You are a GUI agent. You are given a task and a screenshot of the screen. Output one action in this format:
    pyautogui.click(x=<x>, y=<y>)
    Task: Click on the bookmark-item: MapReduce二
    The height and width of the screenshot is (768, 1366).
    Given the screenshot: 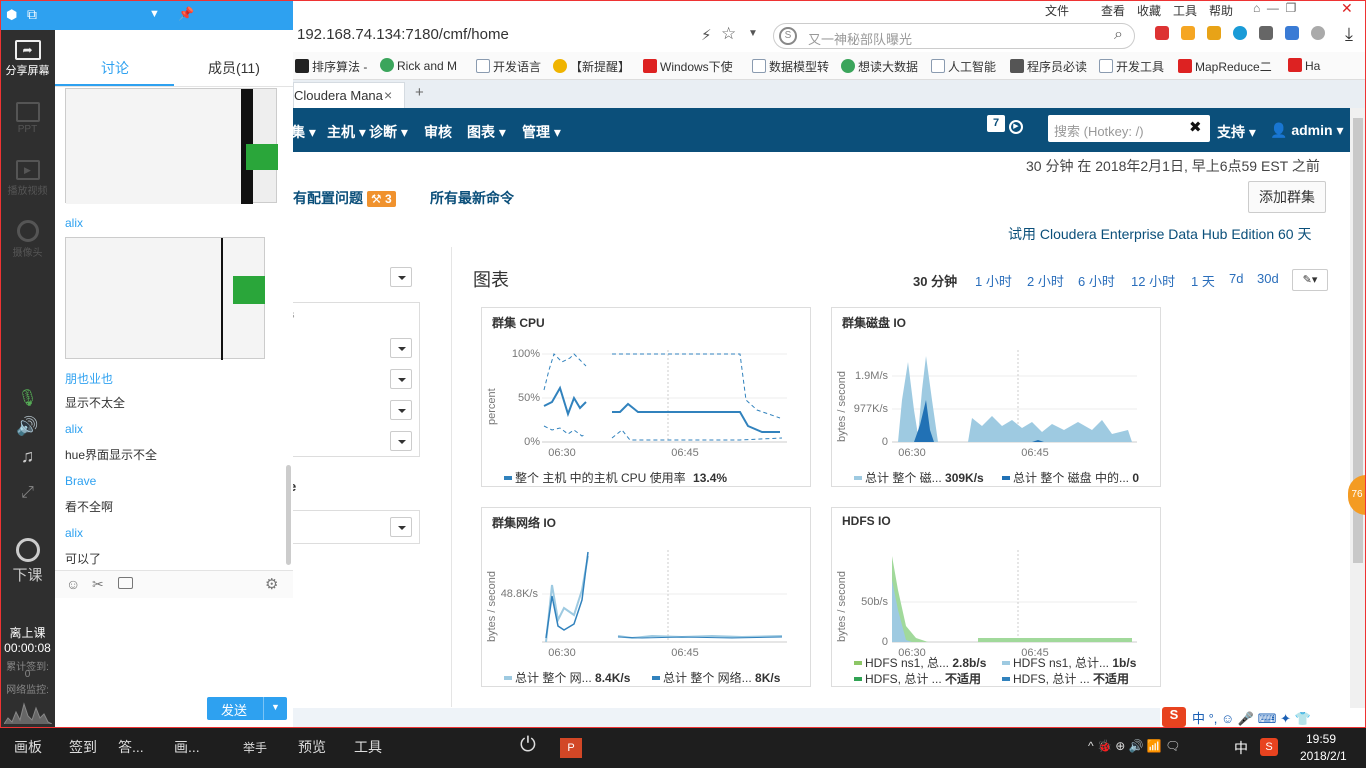 What is the action you would take?
    pyautogui.click(x=1225, y=66)
    